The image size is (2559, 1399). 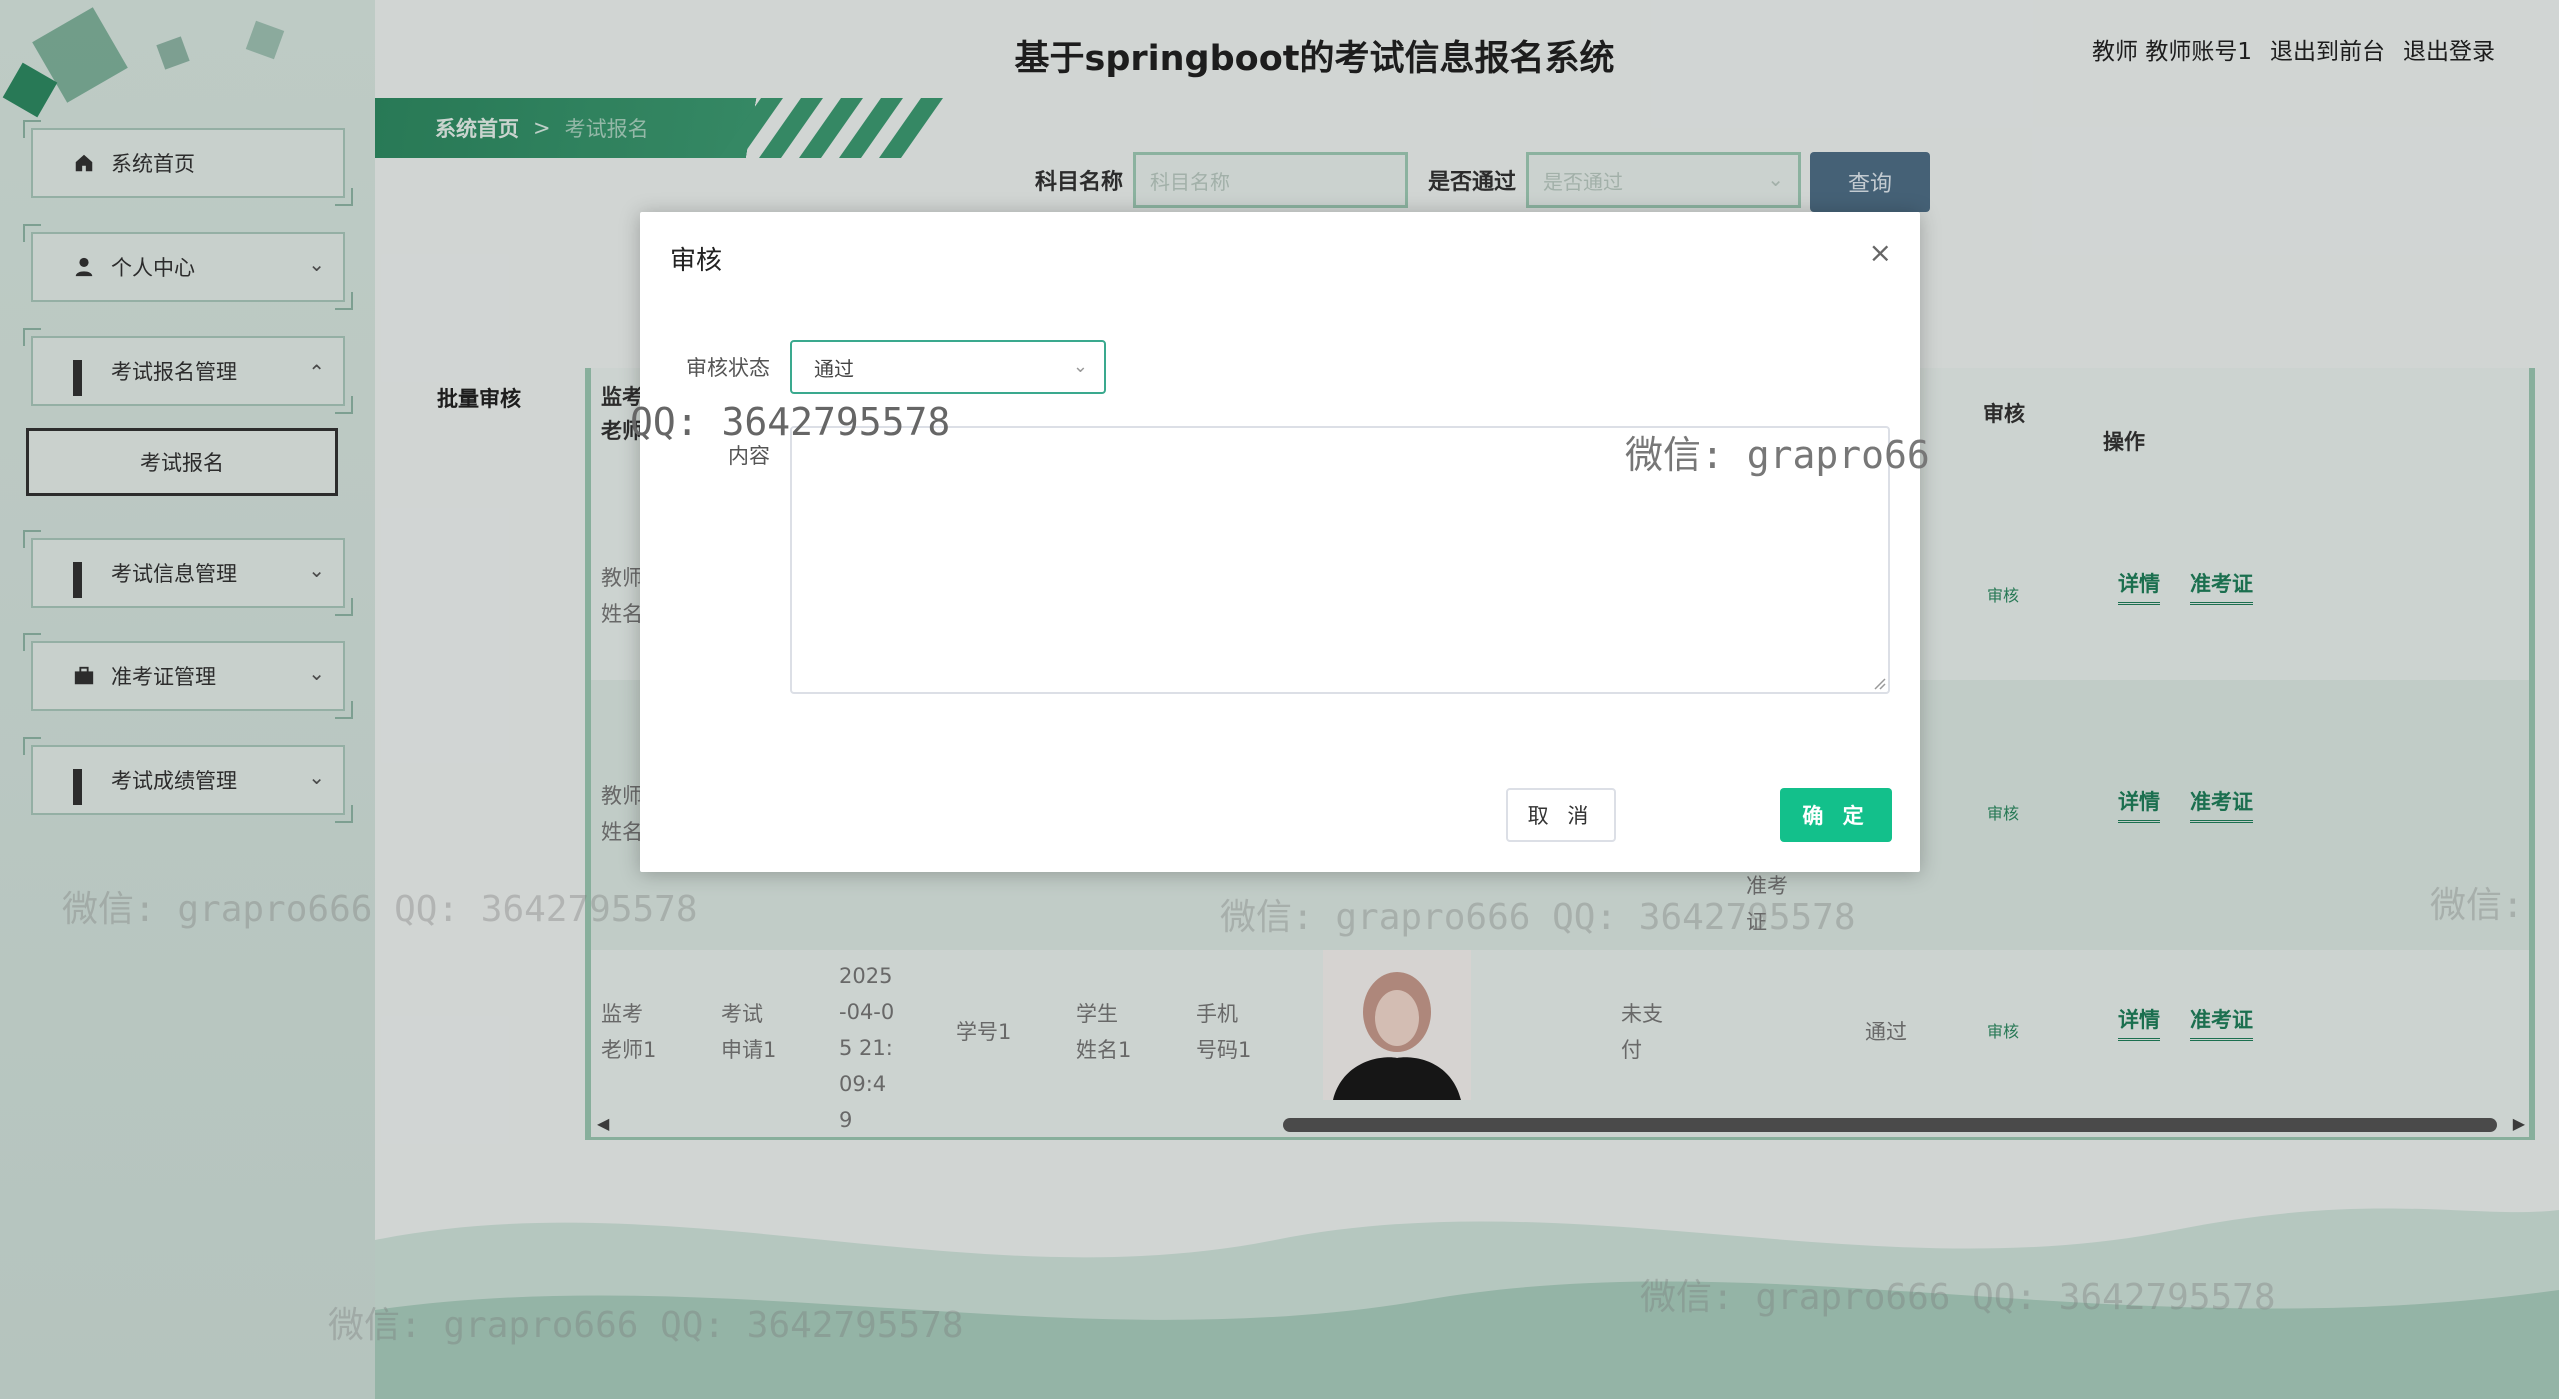 What do you see at coordinates (2477, 905) in the screenshot?
I see `watermark: 微信:` at bounding box center [2477, 905].